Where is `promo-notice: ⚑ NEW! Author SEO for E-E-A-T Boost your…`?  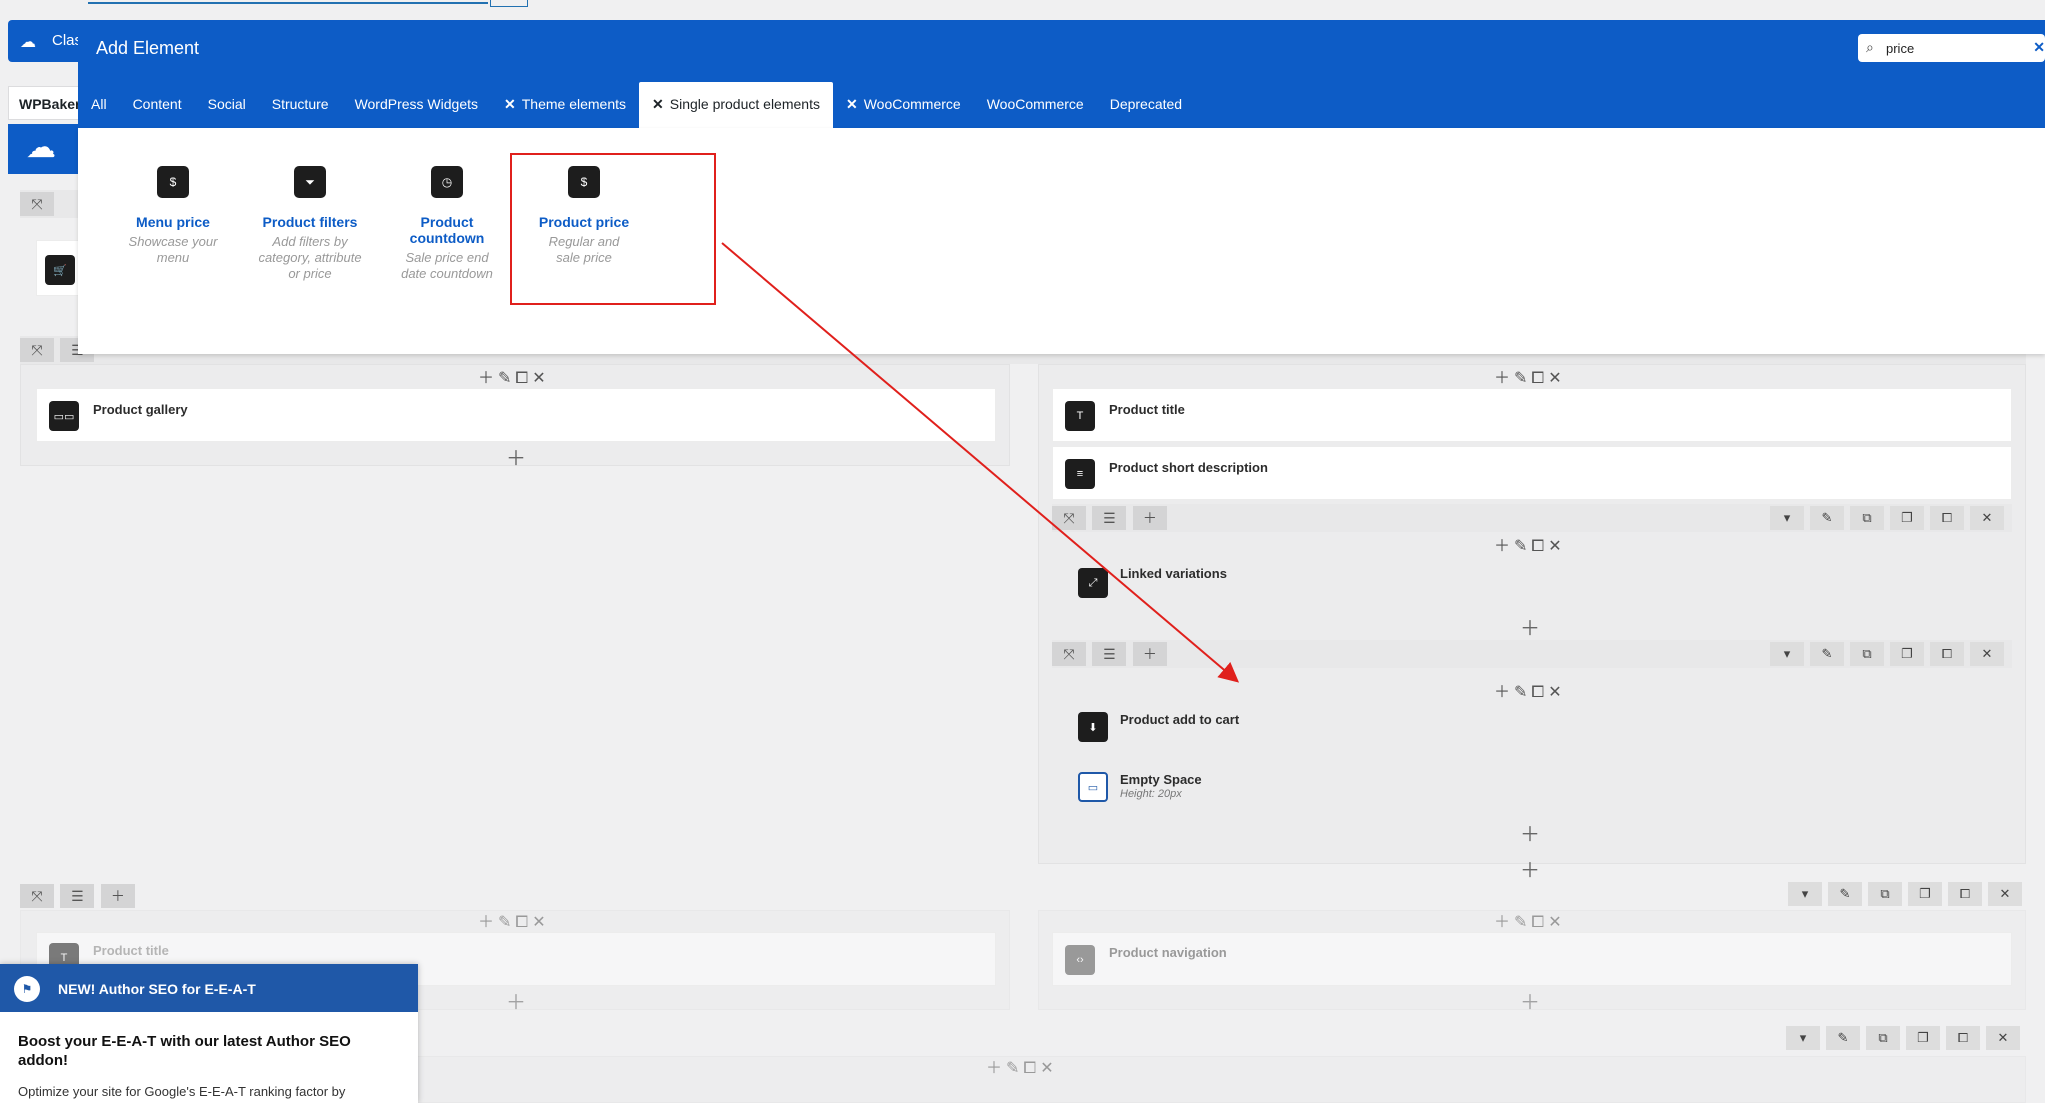
promo-notice: ⚑ NEW! Author SEO for E-E-A-T Boost your… is located at coordinates (209, 1033).